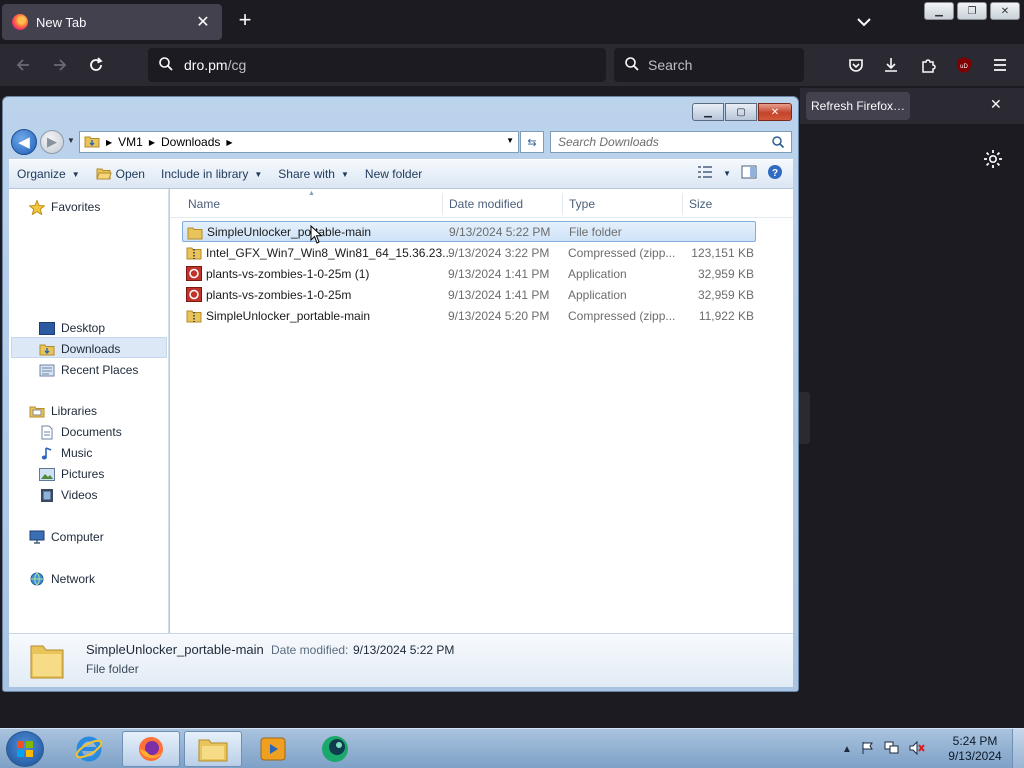  Describe the element at coordinates (211, 174) in the screenshot. I see `include-in-library-button: Include in library ▼` at that location.